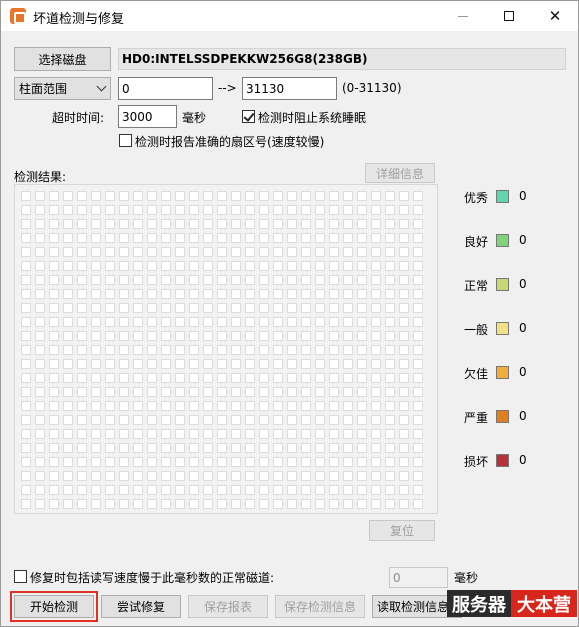  What do you see at coordinates (418, 577) in the screenshot?
I see `repair-threshold-input: 0` at bounding box center [418, 577].